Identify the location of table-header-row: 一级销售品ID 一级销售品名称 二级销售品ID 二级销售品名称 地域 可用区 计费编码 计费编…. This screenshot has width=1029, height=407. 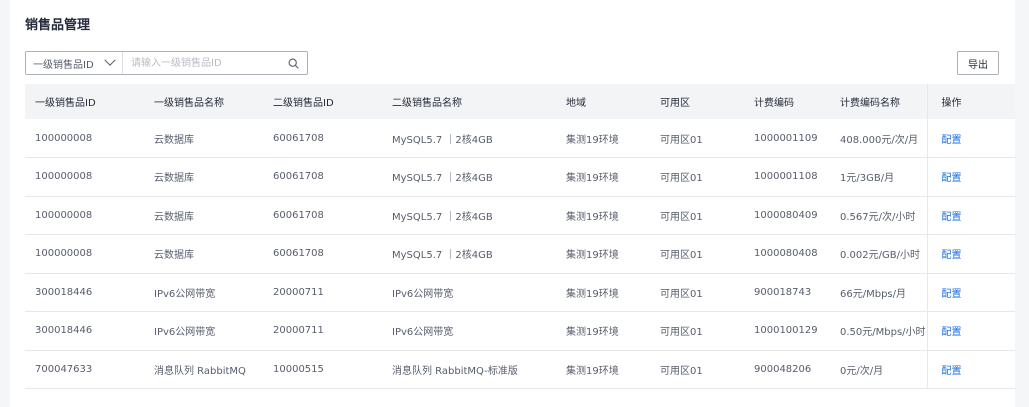
(520, 101).